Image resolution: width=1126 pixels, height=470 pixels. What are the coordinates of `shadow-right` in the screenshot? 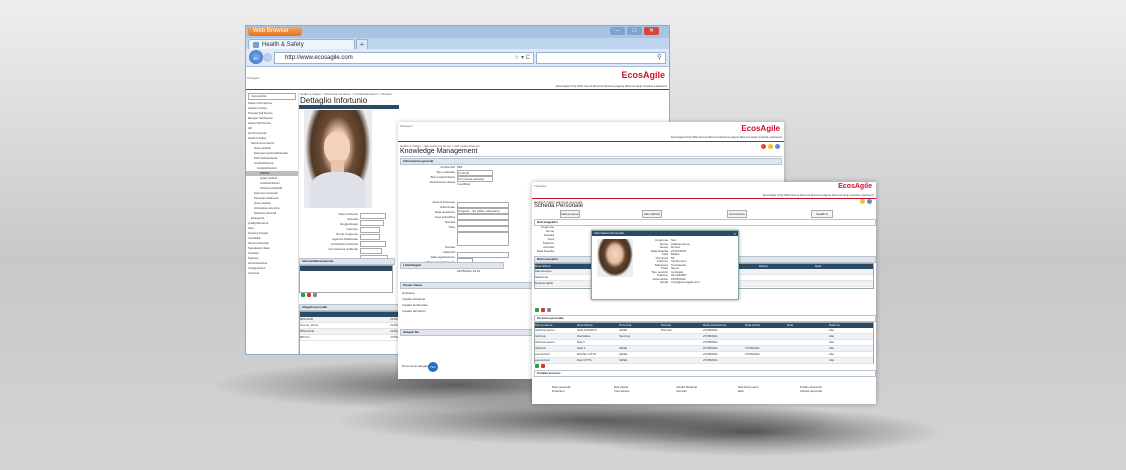 It's located at (750, 432).